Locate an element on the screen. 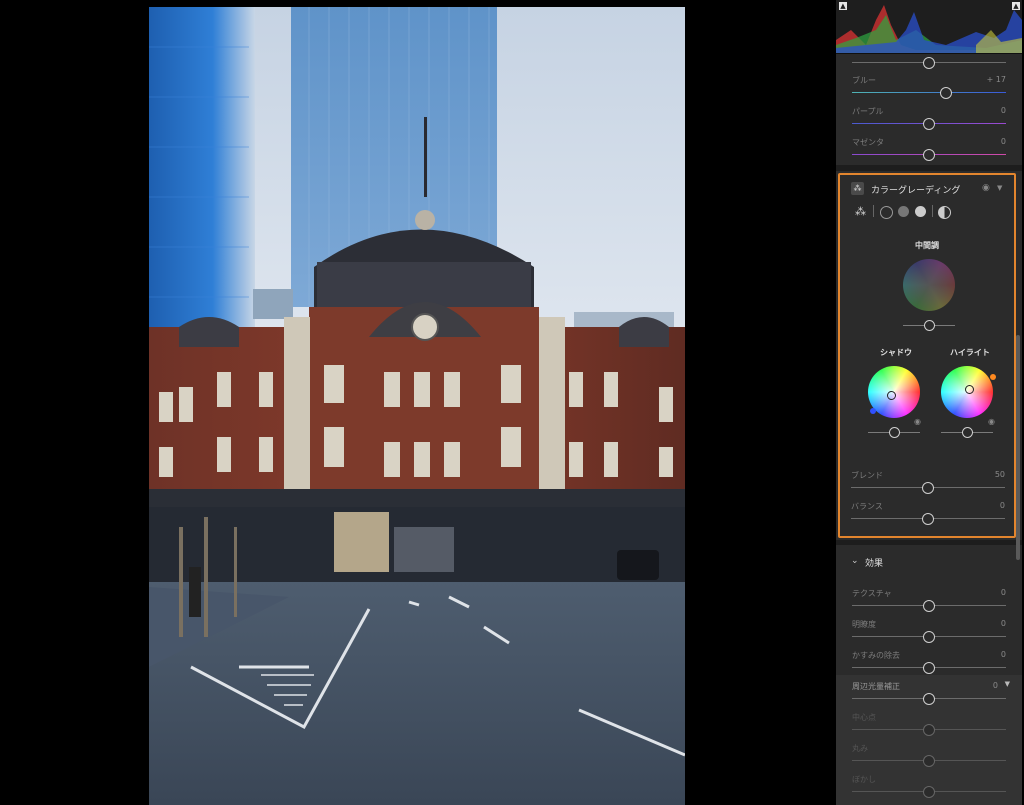  shadow-clip-icon: ▲ is located at coordinates (843, 6).